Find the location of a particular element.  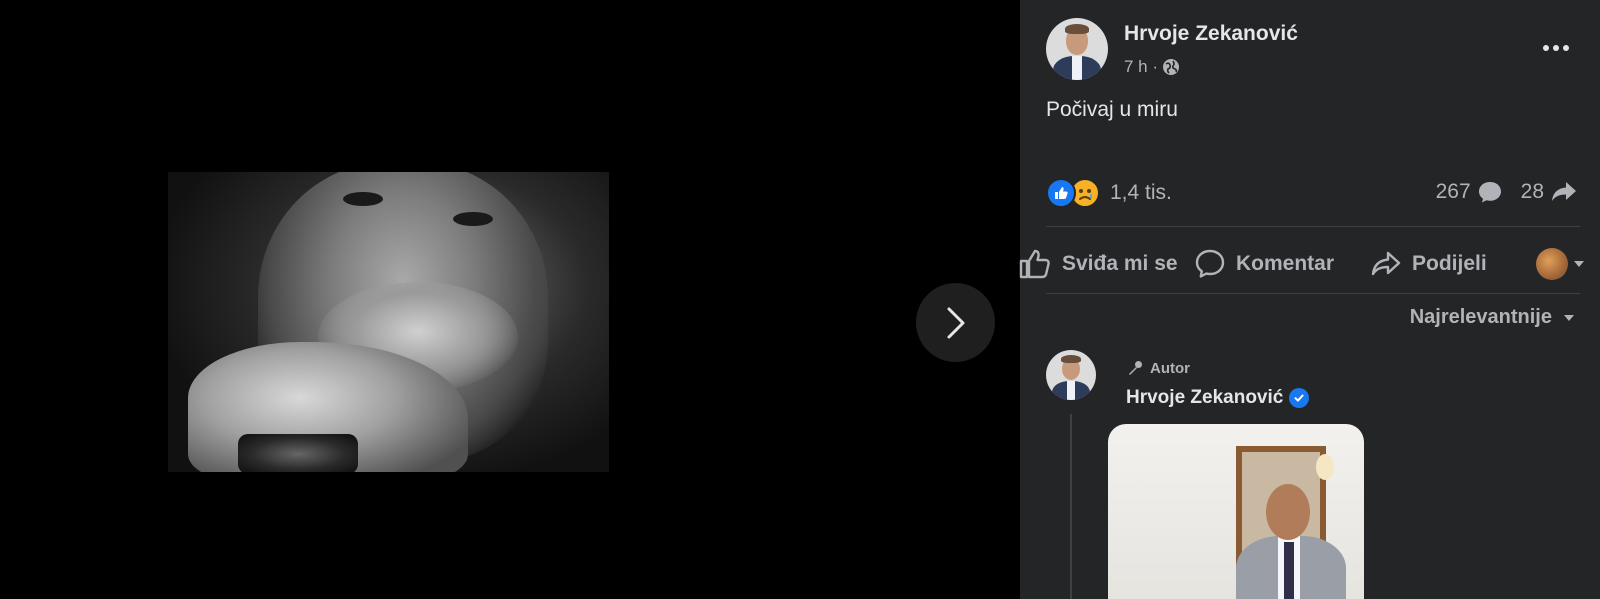

photo-eye-right is located at coordinates (473, 219).